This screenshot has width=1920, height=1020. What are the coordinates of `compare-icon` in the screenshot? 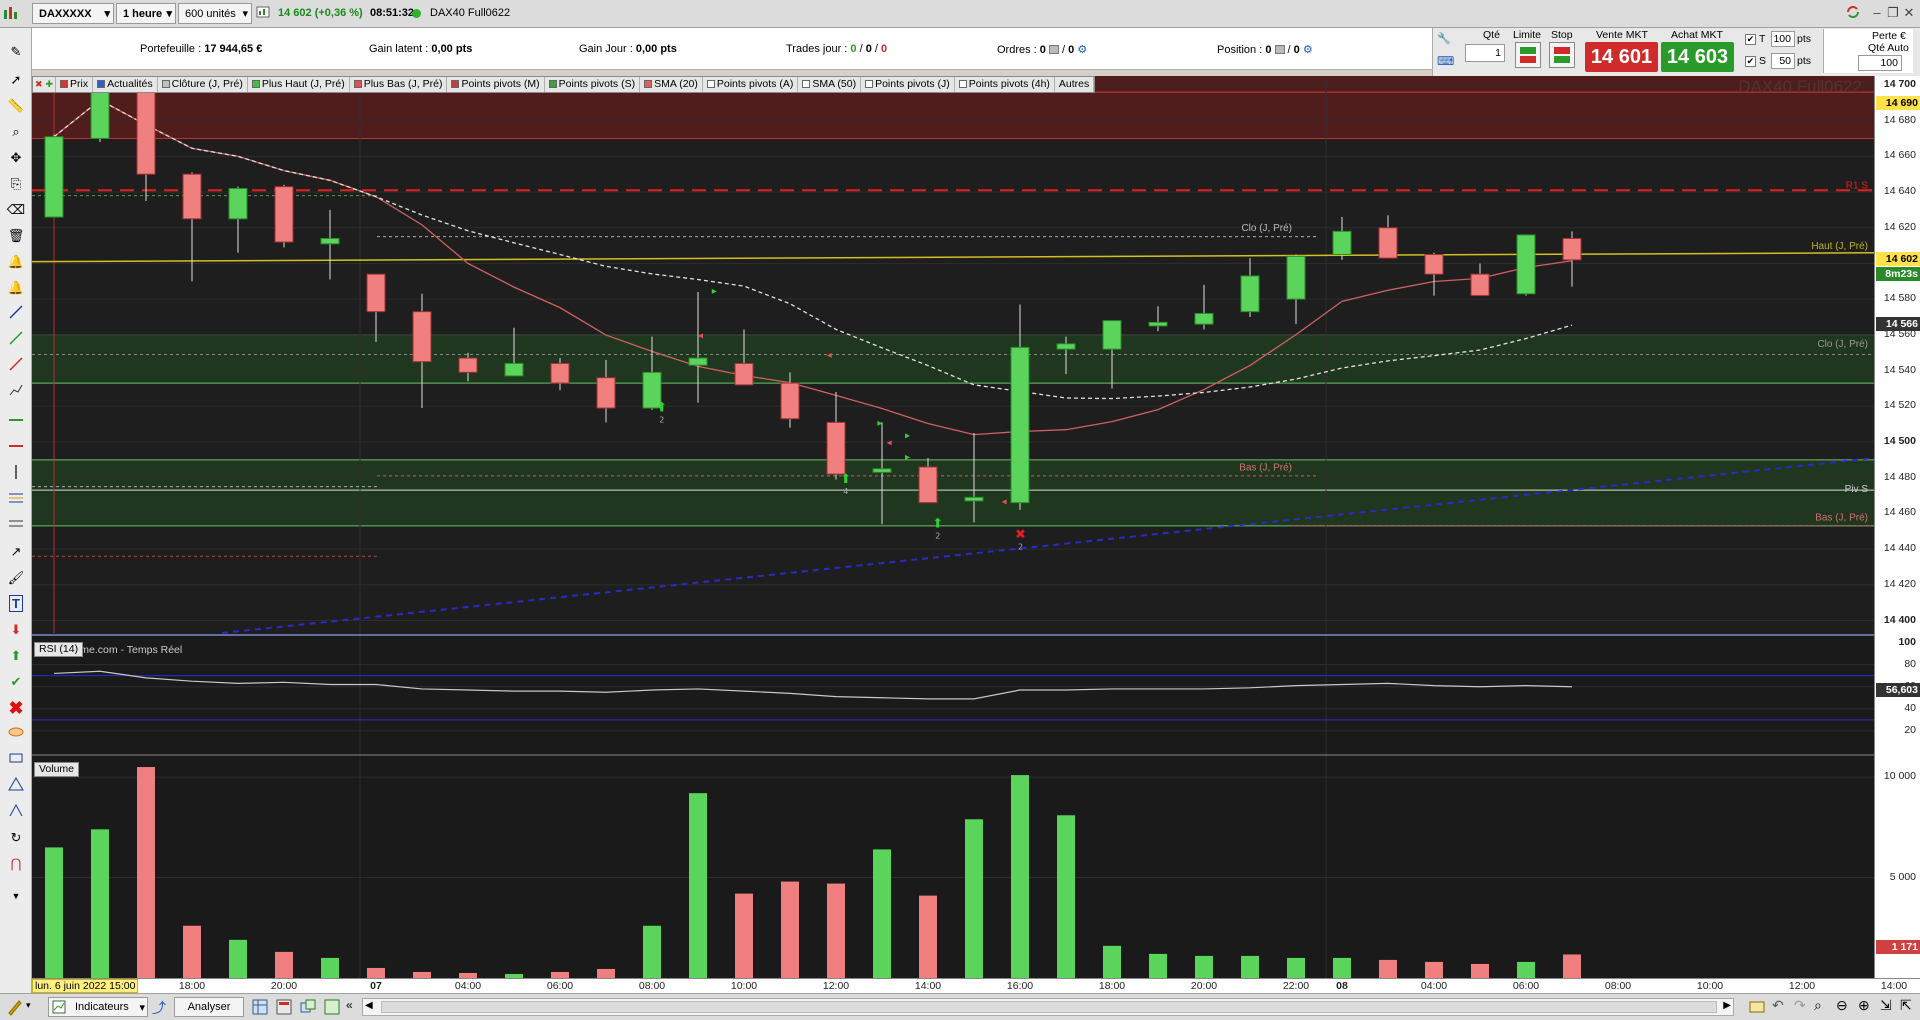 It's located at (308, 1007).